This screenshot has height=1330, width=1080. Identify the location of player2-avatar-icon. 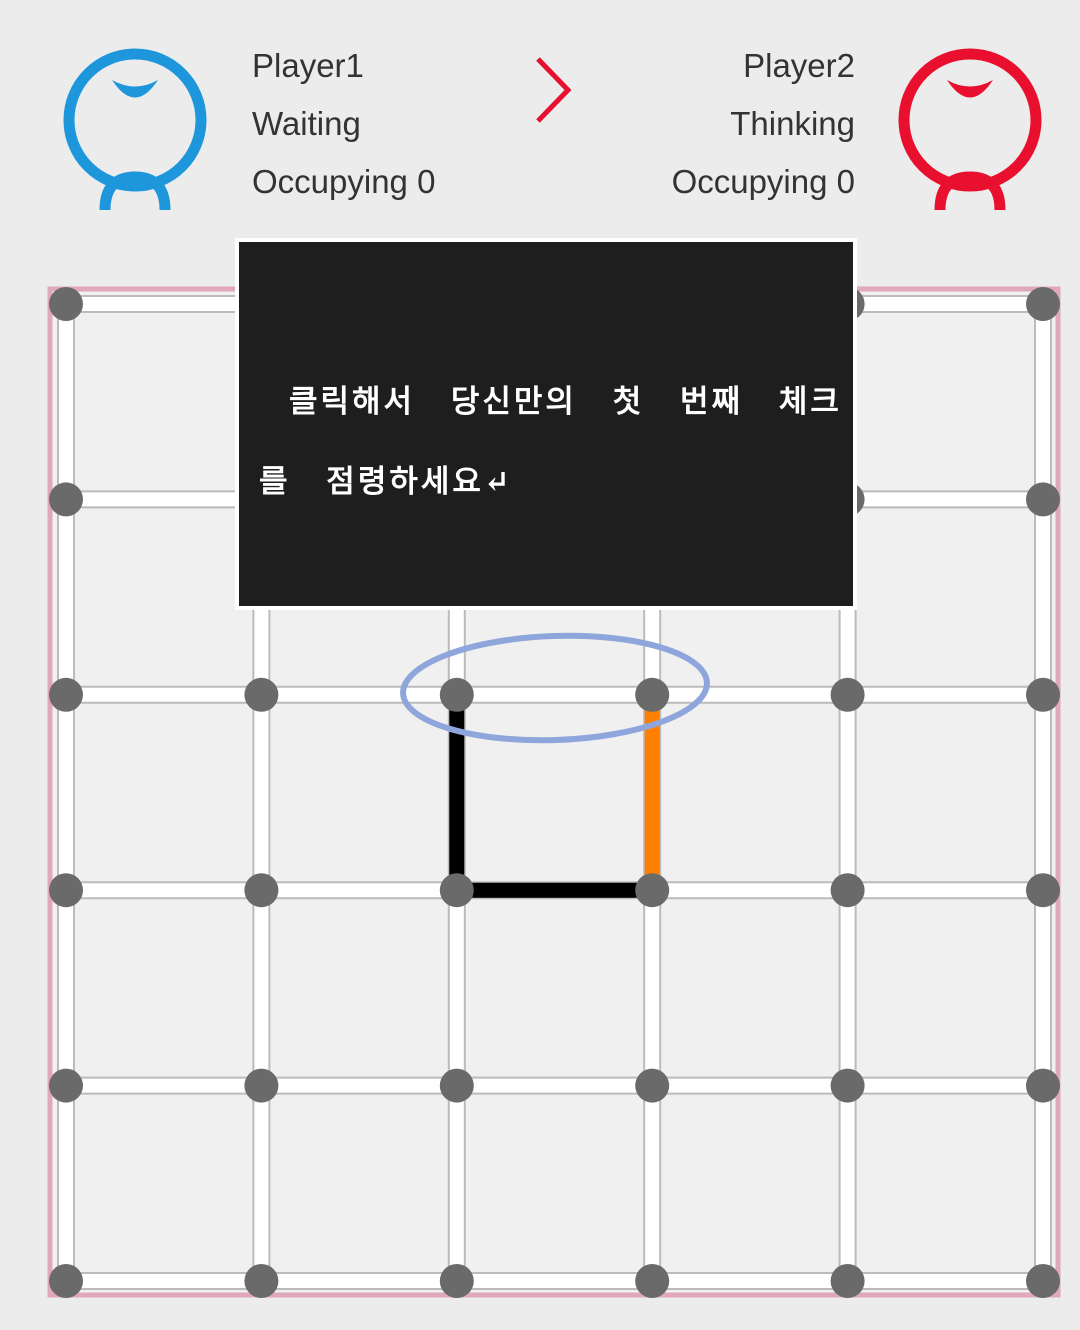
(970, 129).